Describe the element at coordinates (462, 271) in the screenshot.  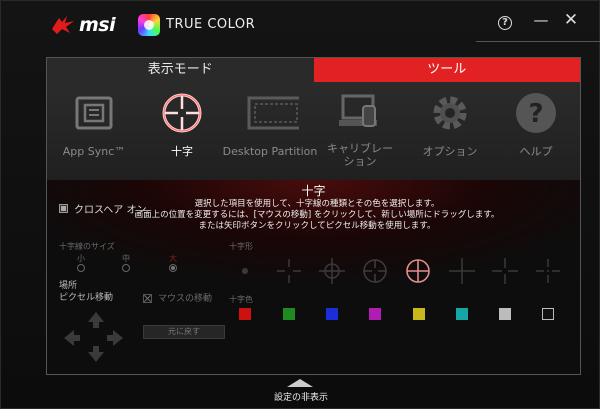
I see `shape-plain-cross-icon` at that location.